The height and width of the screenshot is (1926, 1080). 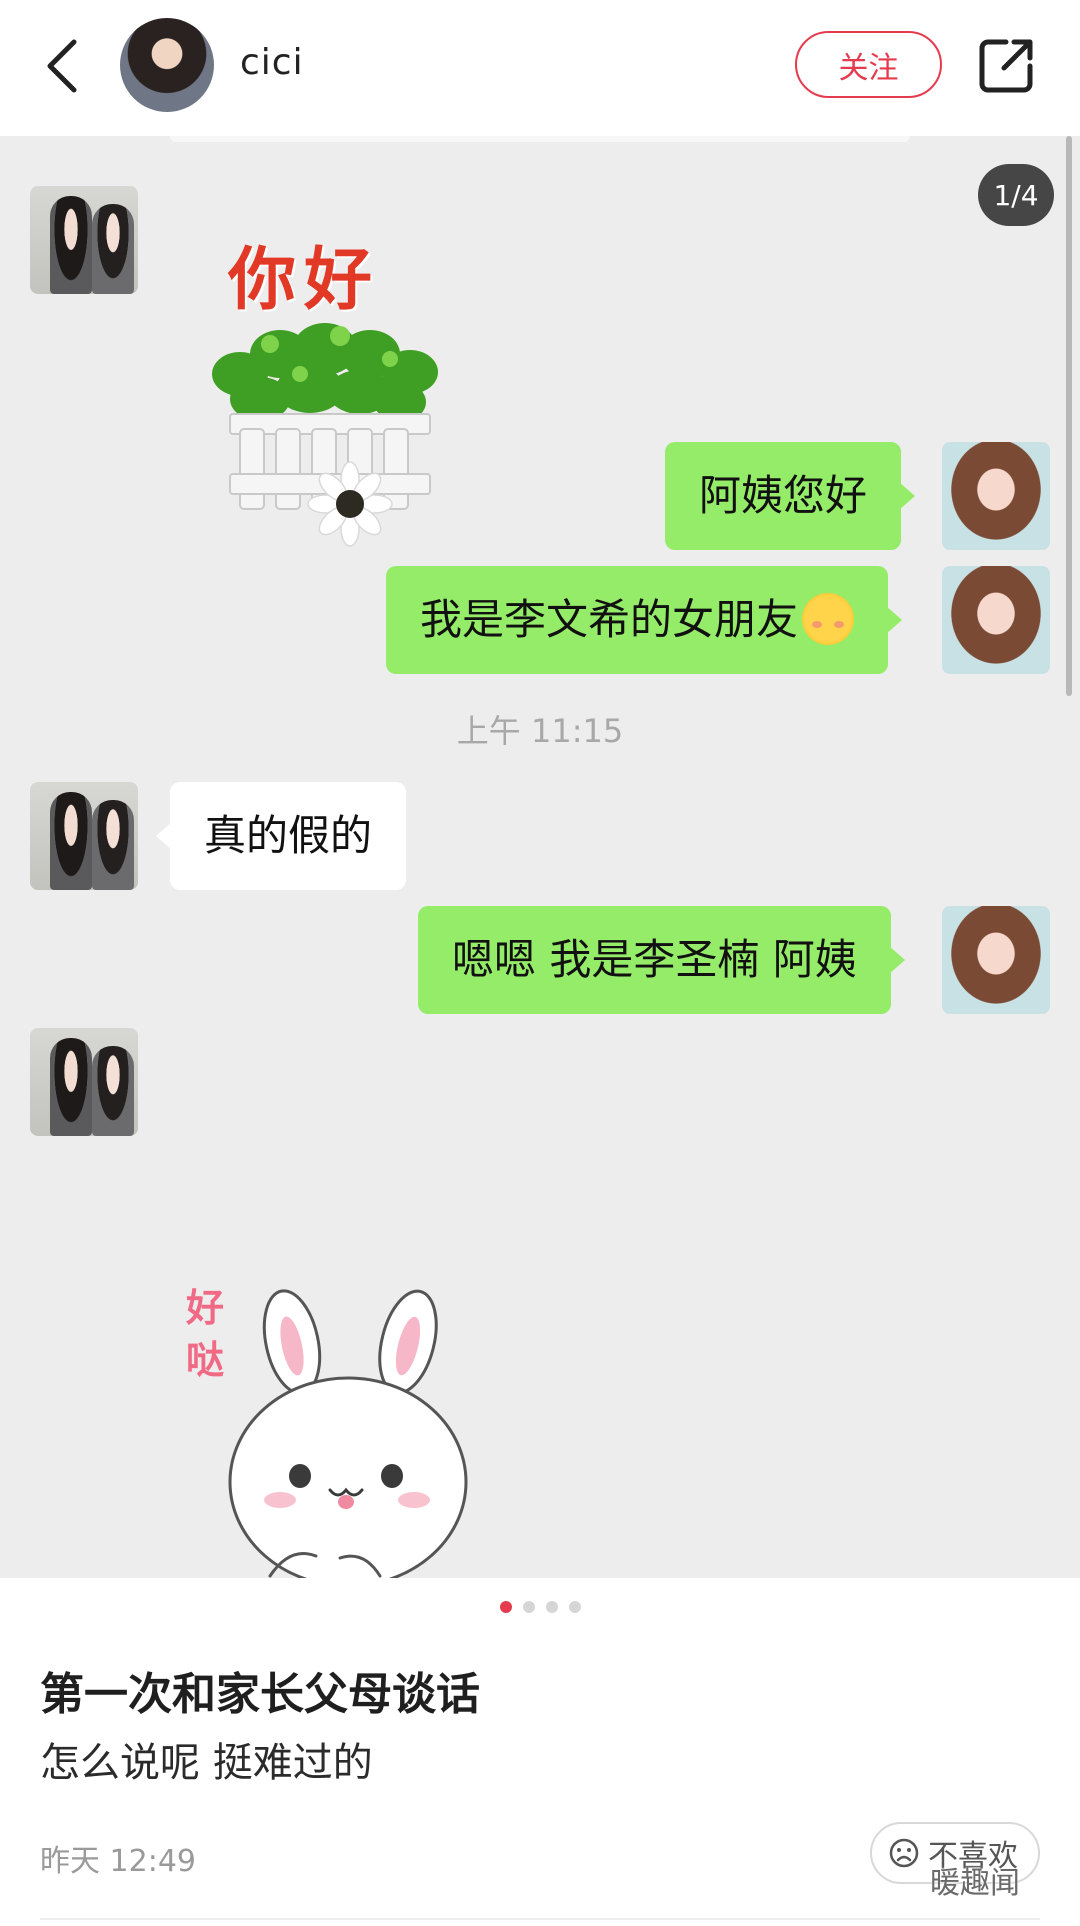 What do you see at coordinates (540, 68) in the screenshot?
I see `top-bar: cici 关注` at bounding box center [540, 68].